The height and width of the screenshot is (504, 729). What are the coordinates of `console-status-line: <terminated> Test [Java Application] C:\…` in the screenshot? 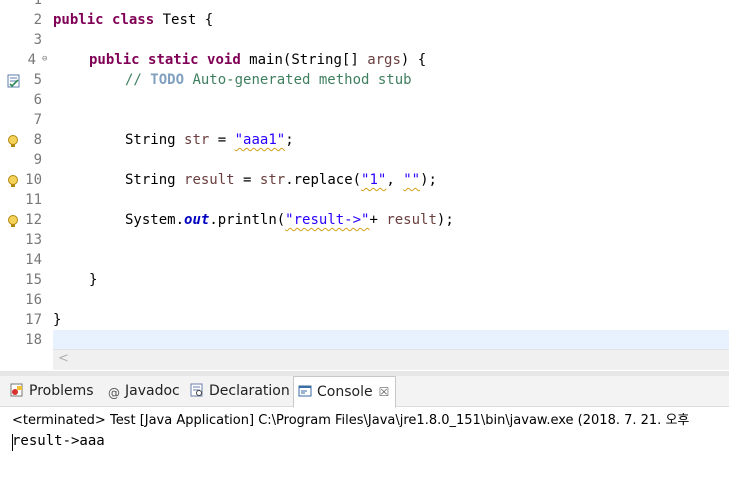 It's located at (351, 420).